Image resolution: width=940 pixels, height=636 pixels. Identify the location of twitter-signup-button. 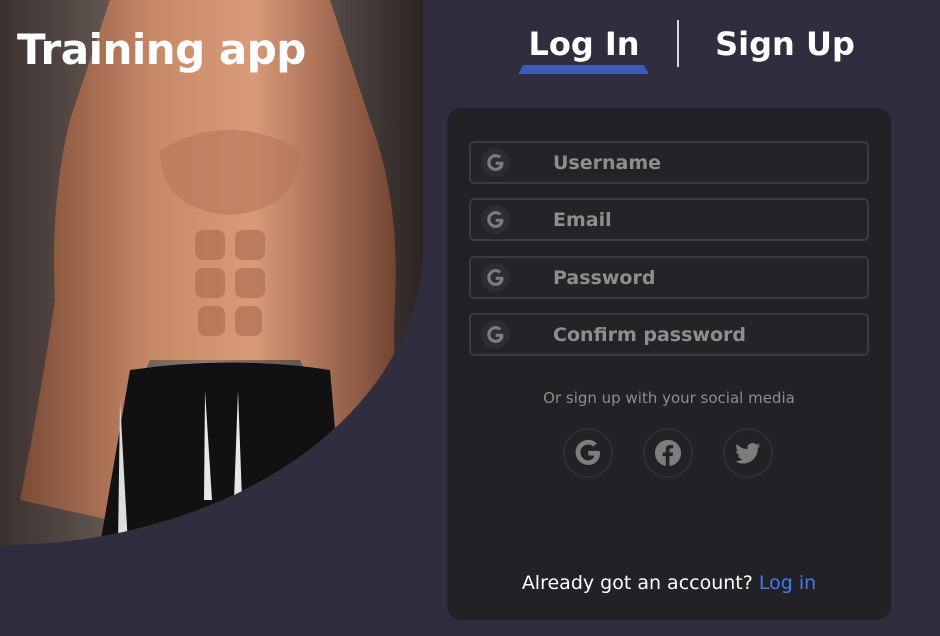
(748, 453).